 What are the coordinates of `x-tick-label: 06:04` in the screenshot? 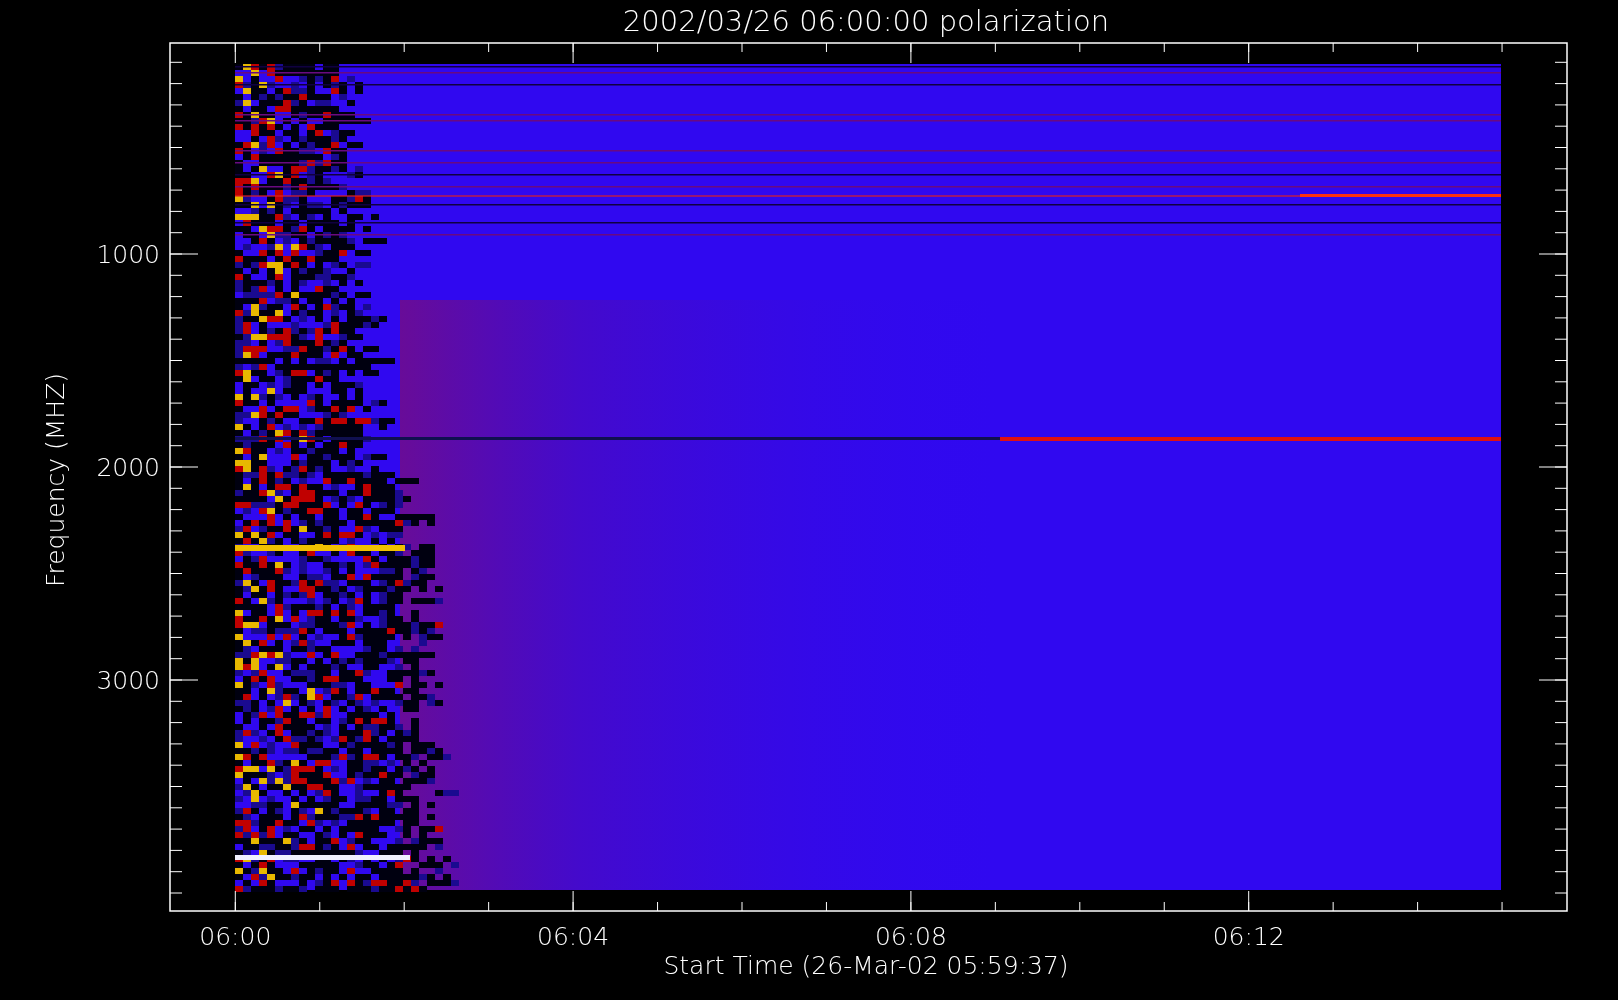 It's located at (573, 936).